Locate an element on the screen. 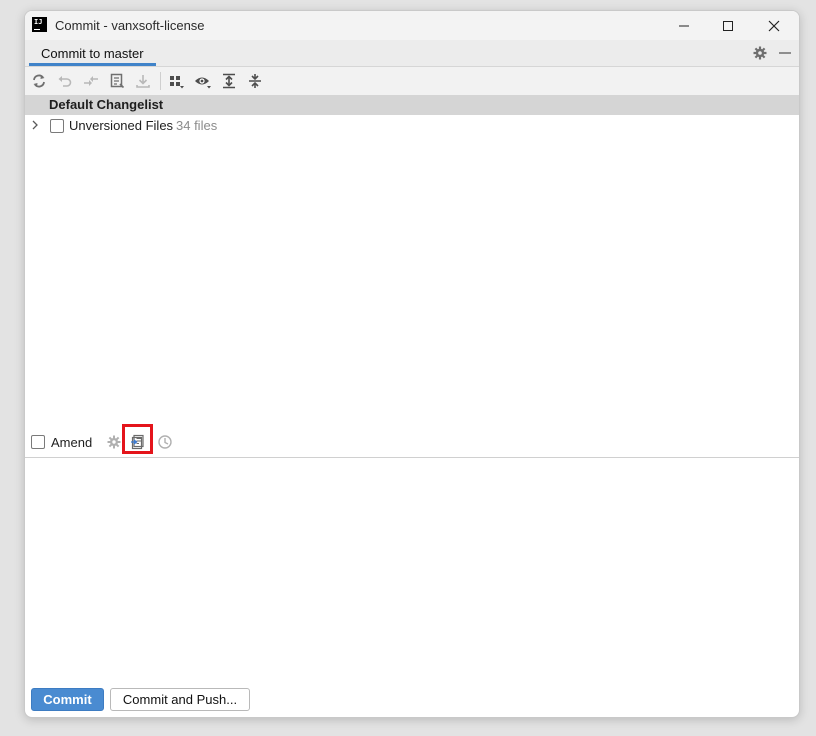  download-button is located at coordinates (143, 81).